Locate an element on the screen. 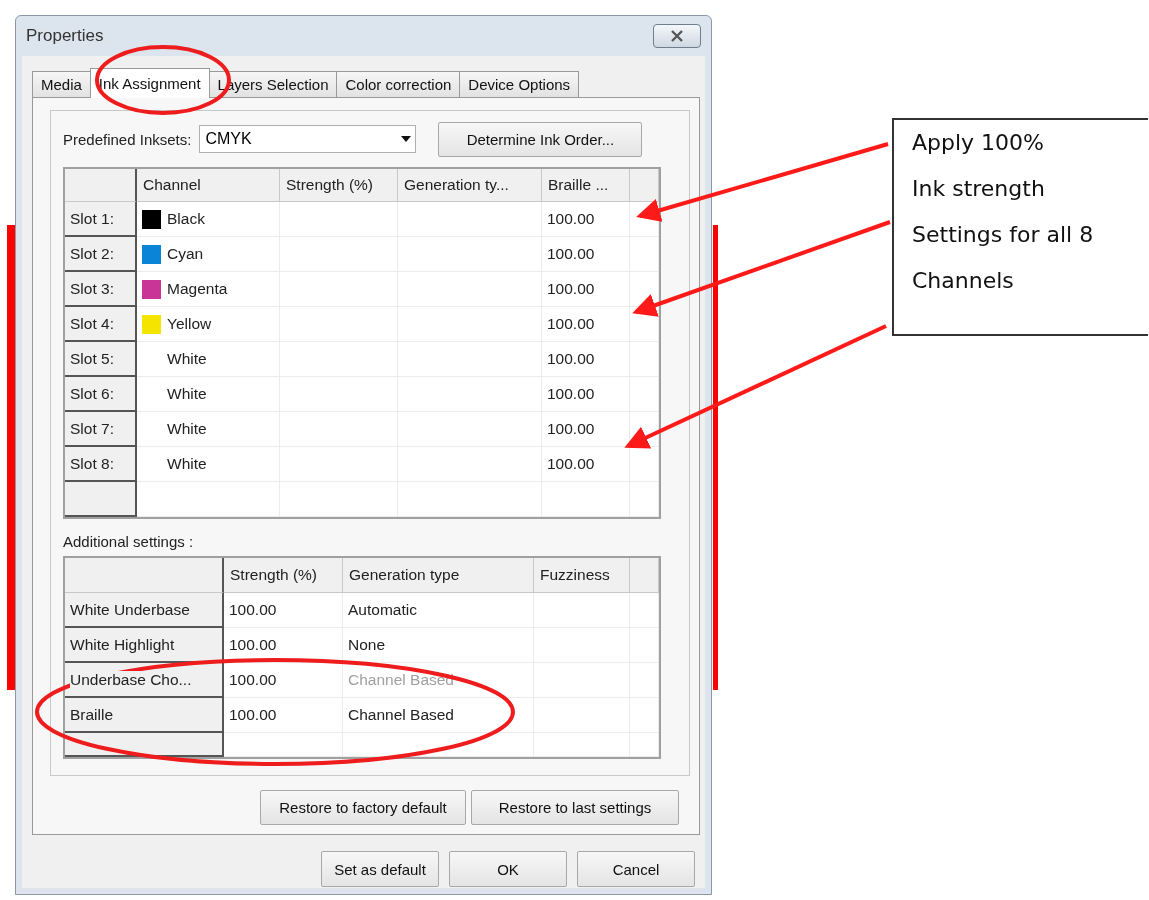 The width and height of the screenshot is (1149, 900). column-header: Generation type is located at coordinates (438, 575).